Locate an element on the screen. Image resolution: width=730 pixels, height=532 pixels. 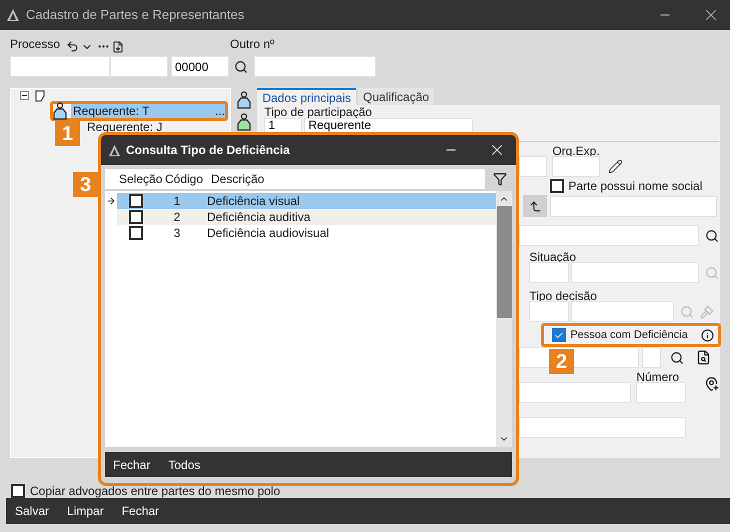
footer-button: Salvar is located at coordinates (32, 511).